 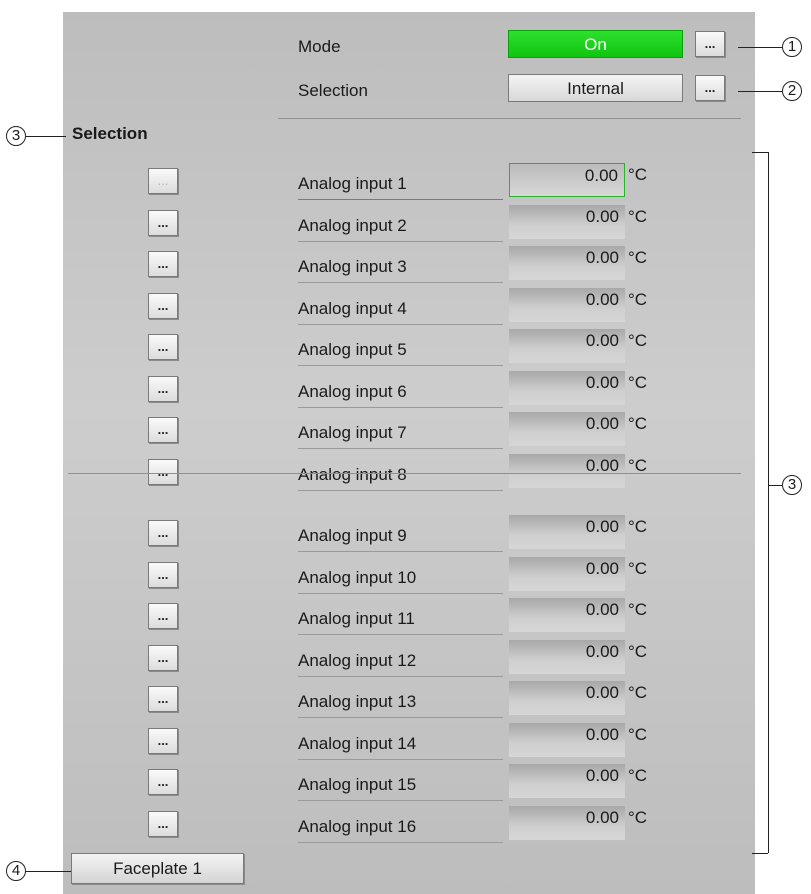 What do you see at coordinates (400, 705) in the screenshot?
I see `input-label: Analog input 13` at bounding box center [400, 705].